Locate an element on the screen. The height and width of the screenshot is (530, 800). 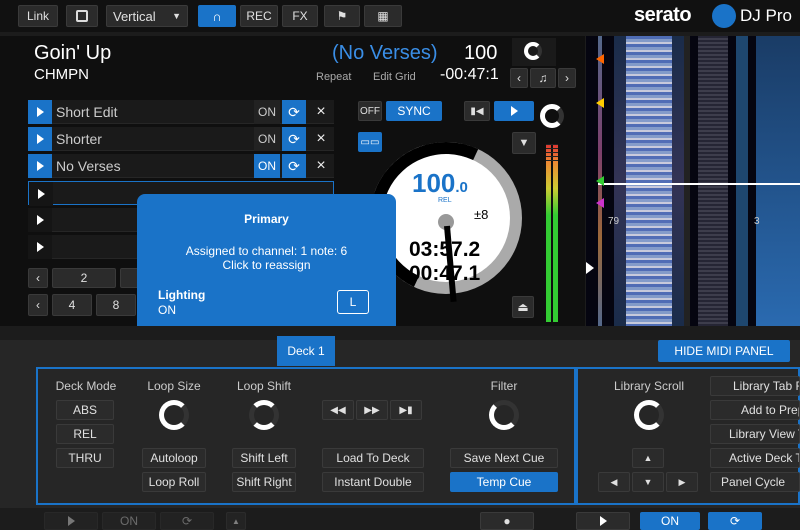
cue-marker-orange is located at coordinates (600, 59).